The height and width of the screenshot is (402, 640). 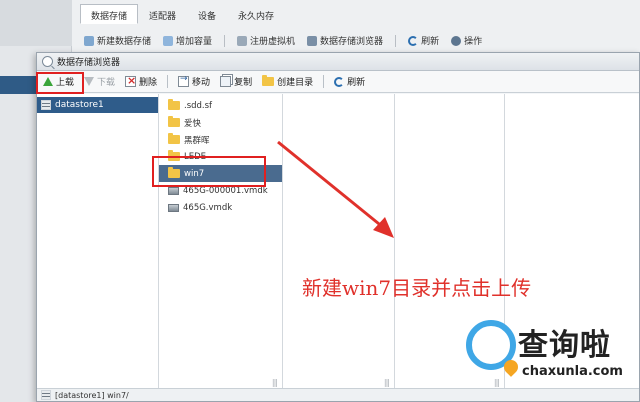 What do you see at coordinates (338, 62) in the screenshot?
I see `dialog-title-bar: 数据存储浏览器` at bounding box center [338, 62].